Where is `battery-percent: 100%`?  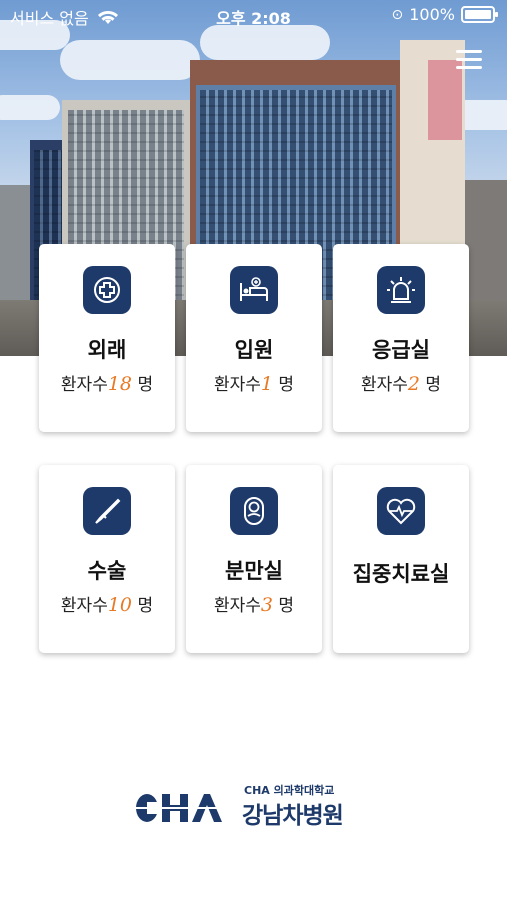 battery-percent: 100% is located at coordinates (432, 14).